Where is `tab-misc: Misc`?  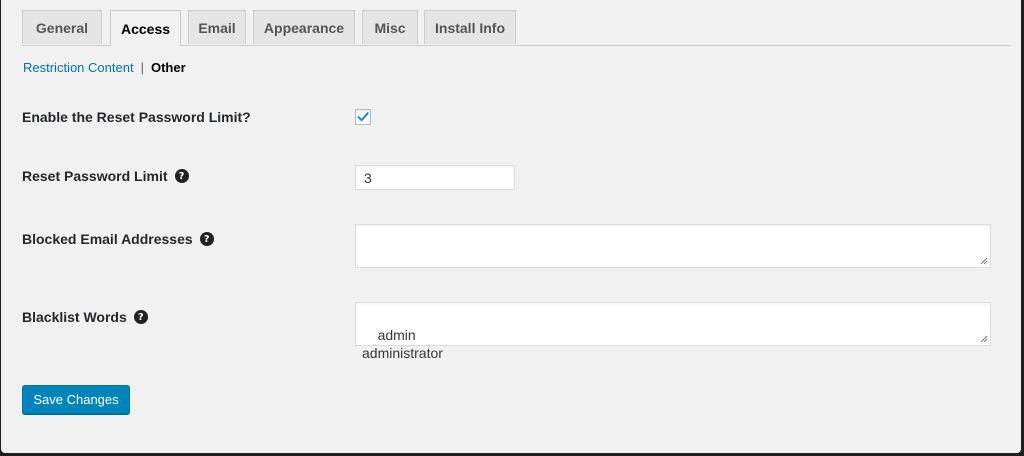 tab-misc: Misc is located at coordinates (390, 27).